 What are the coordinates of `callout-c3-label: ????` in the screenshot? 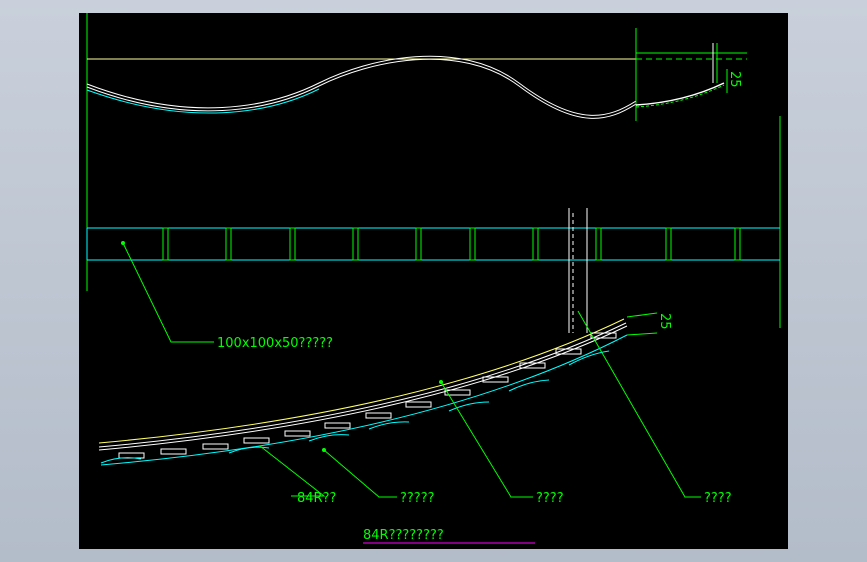 It's located at (550, 498).